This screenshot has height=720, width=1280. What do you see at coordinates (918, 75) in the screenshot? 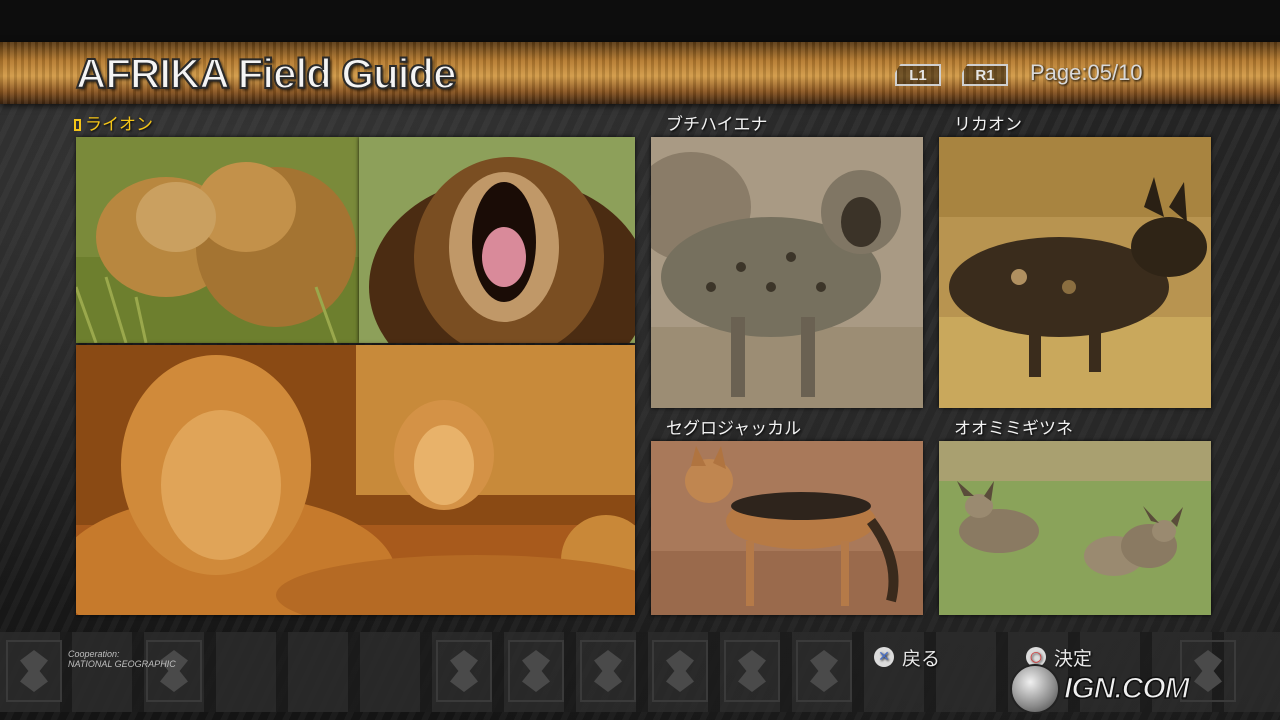
I see `l1-prev-page-button: L1` at bounding box center [918, 75].